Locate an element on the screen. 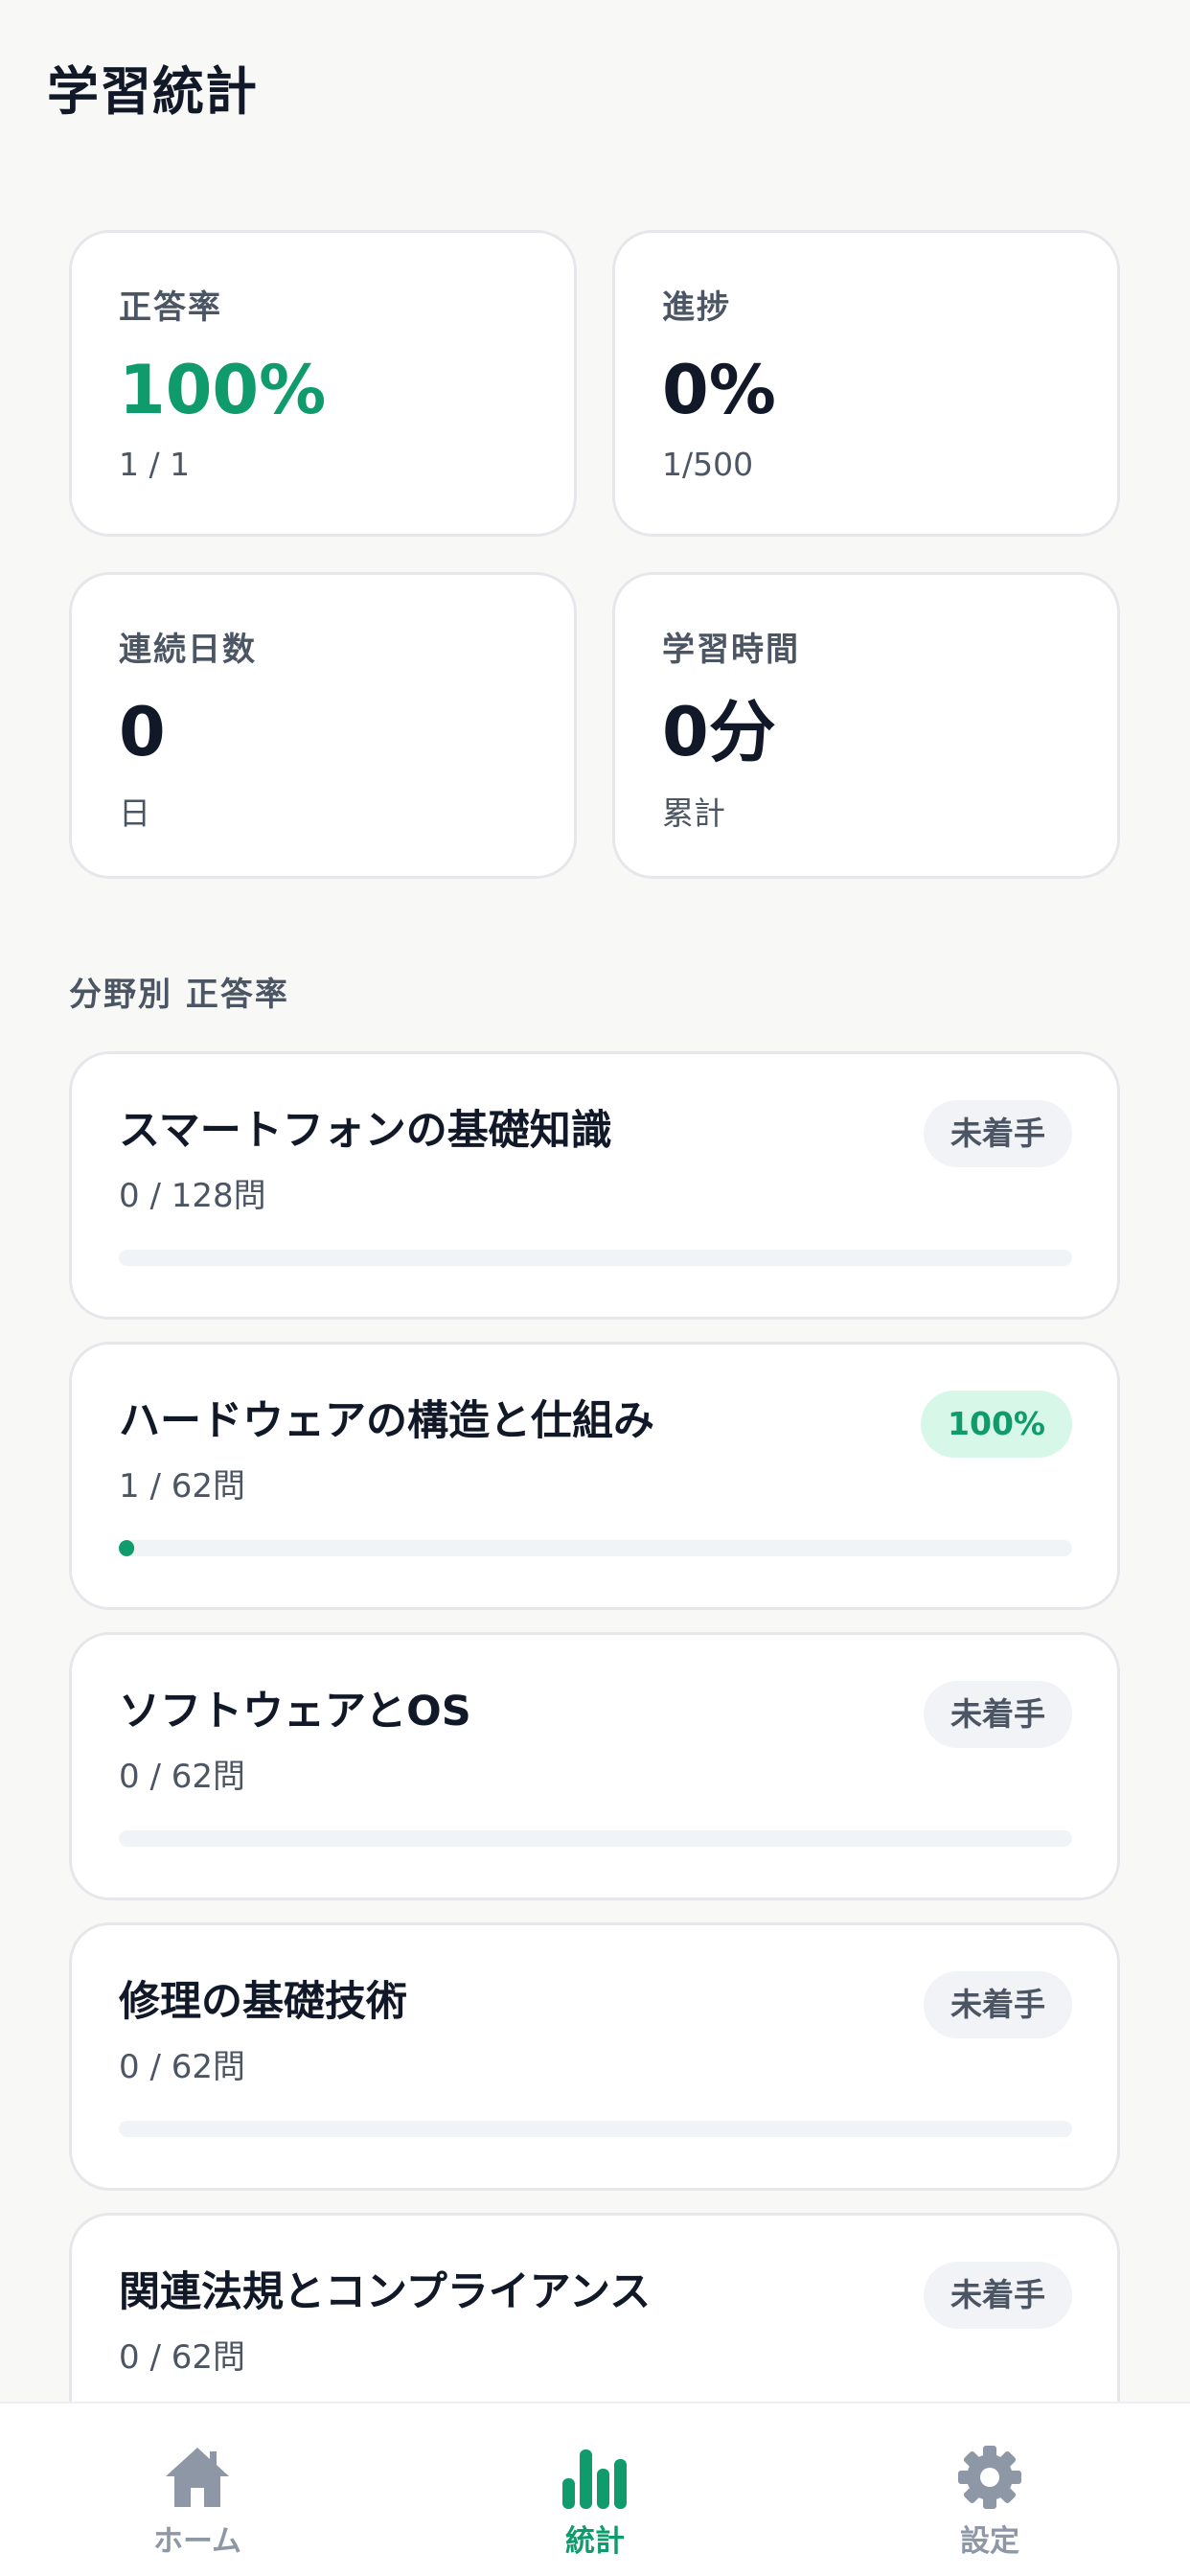  stat-sub: 1 / 1 is located at coordinates (155, 464).